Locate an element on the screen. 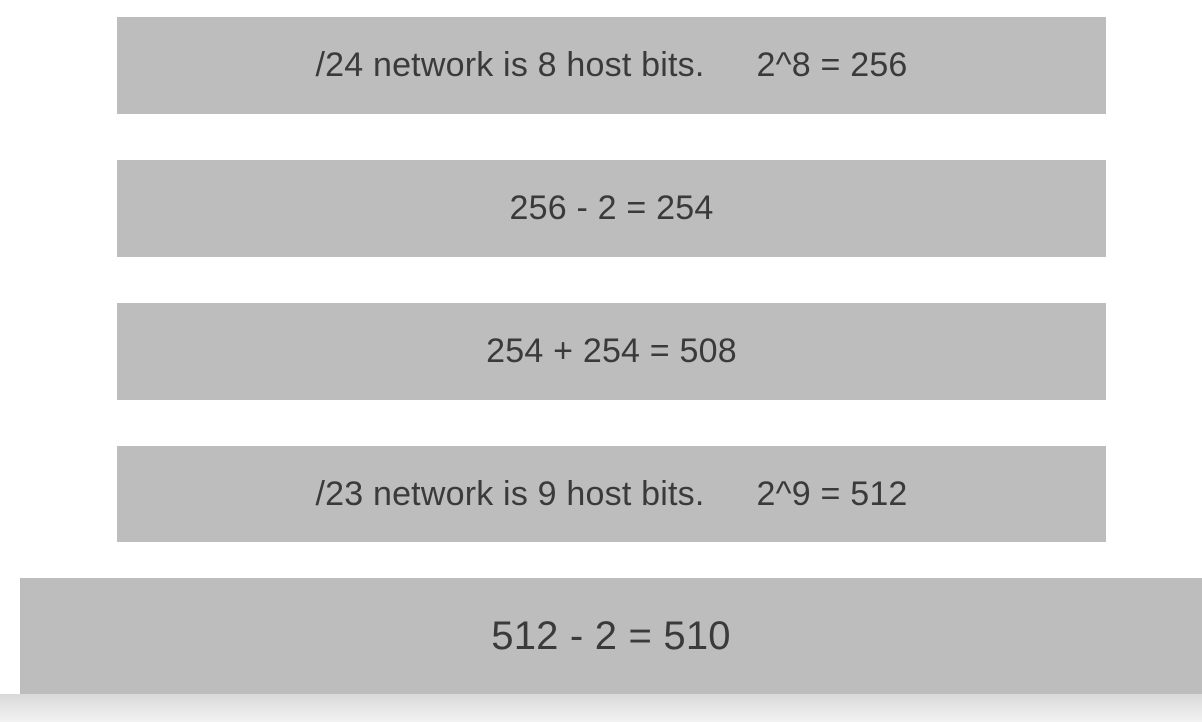 Image resolution: width=1202 pixels, height=722 pixels. step-24-host-bits: /24 network is 8 host bits. 2^8 = 256 is located at coordinates (611, 65).